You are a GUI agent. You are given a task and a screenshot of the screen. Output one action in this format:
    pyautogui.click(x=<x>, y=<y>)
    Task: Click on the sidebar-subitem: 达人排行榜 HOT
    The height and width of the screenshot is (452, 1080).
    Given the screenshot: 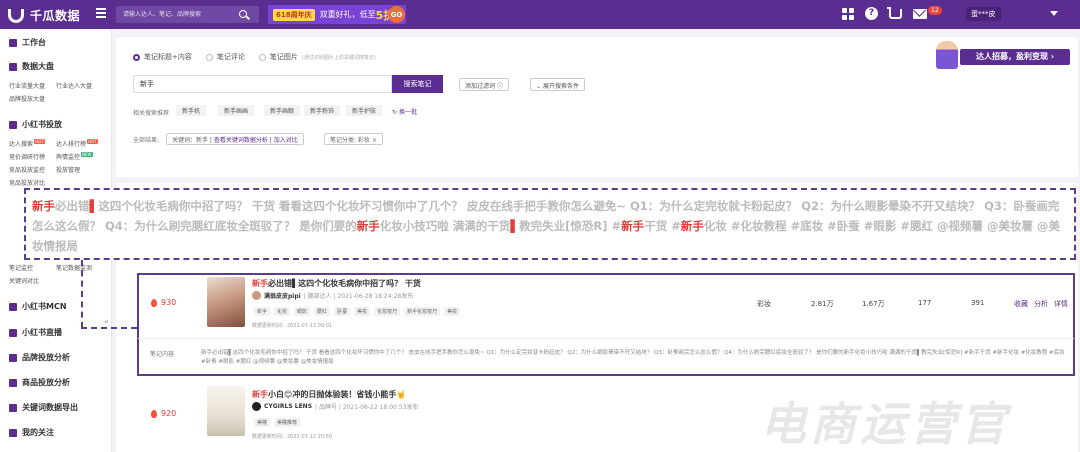 What is the action you would take?
    pyautogui.click(x=77, y=143)
    